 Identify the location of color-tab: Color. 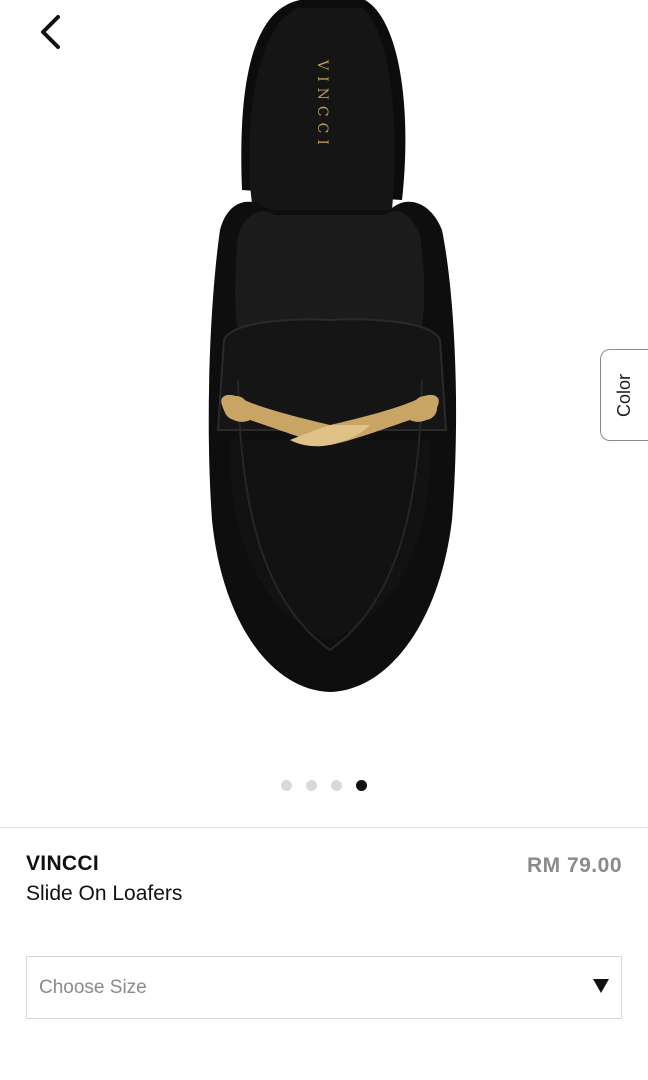
(624, 395).